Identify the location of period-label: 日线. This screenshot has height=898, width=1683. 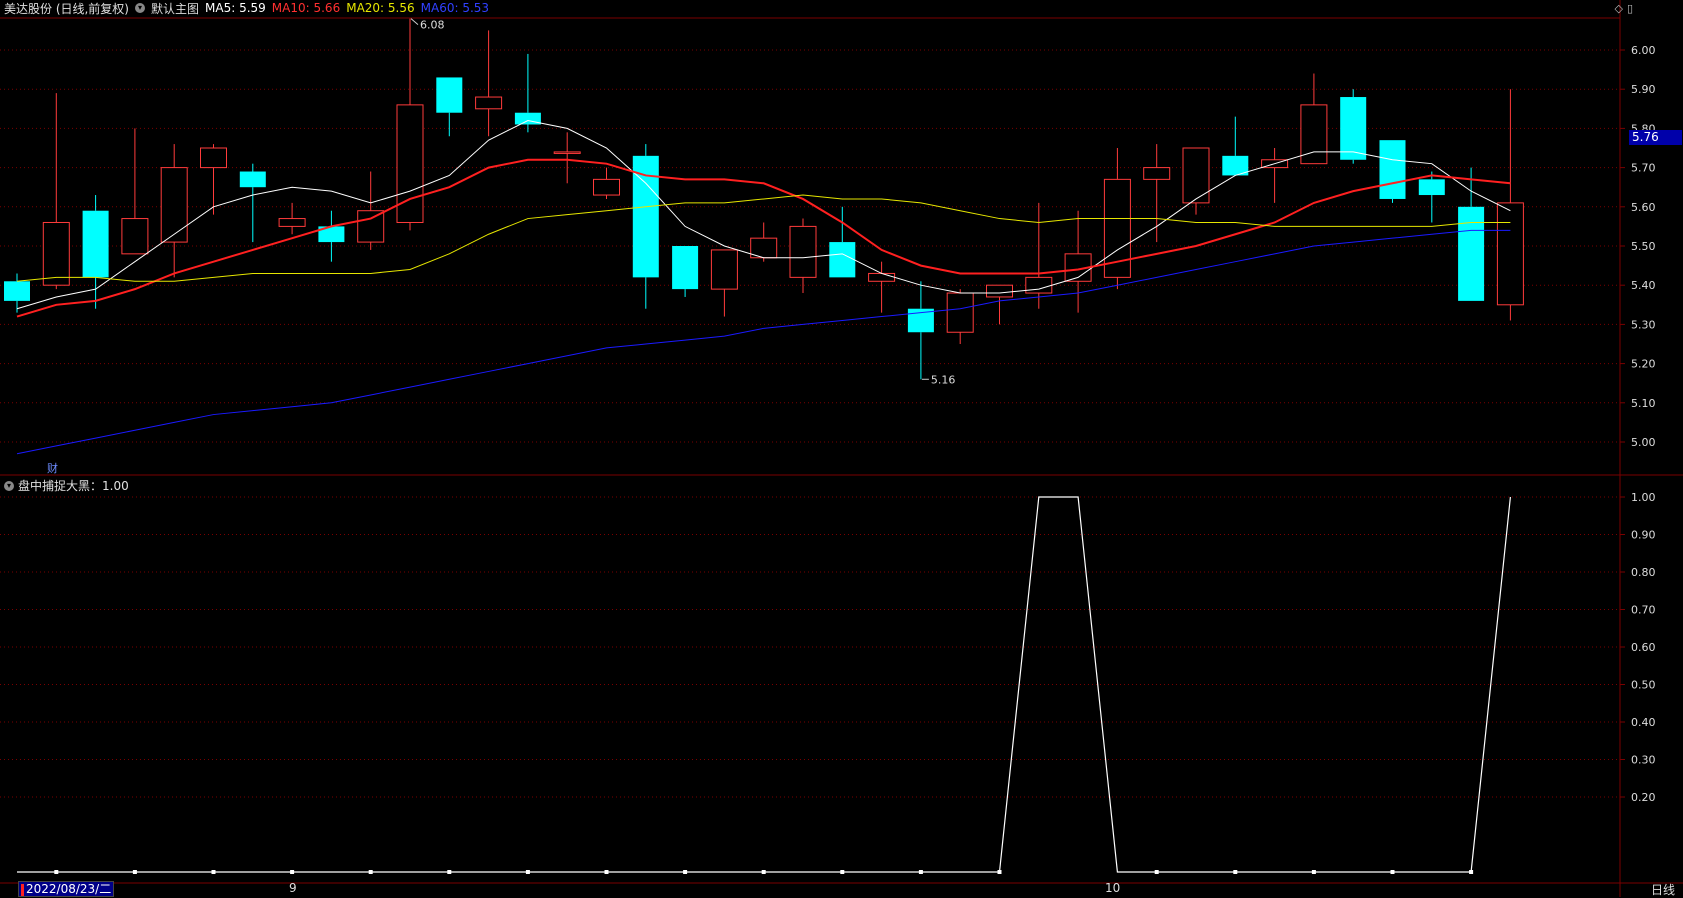
(1663, 889).